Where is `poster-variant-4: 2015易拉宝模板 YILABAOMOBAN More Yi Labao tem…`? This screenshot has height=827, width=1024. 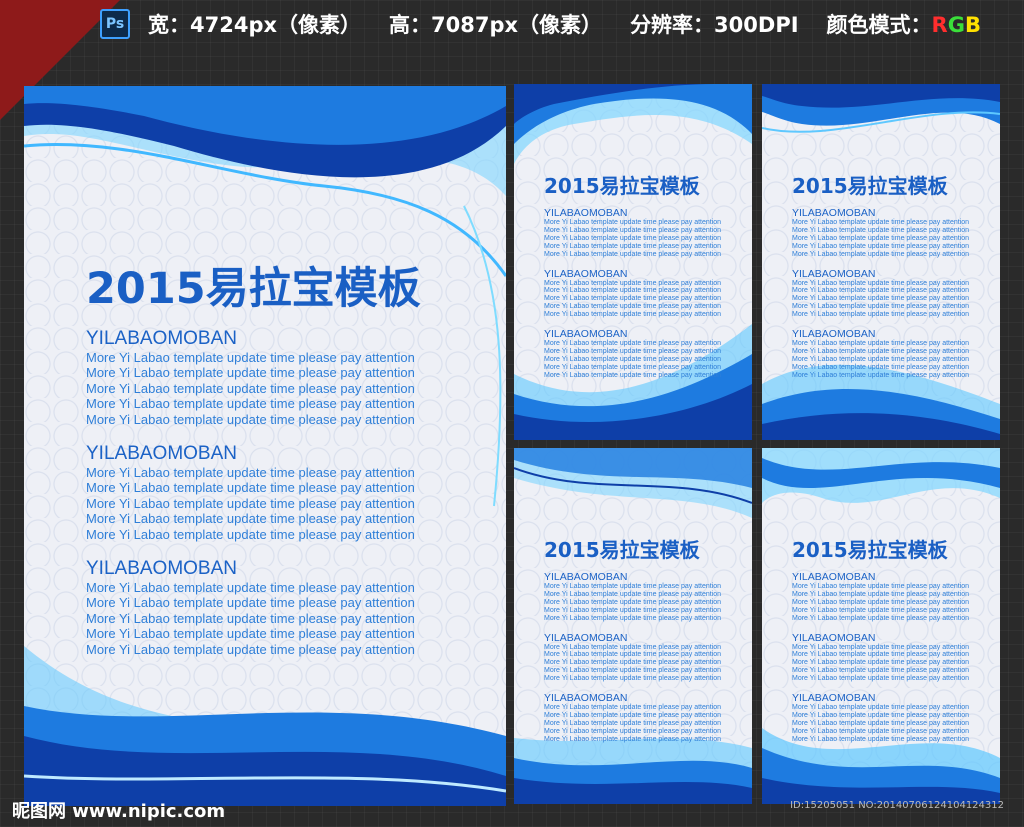 poster-variant-4: 2015易拉宝模板 YILABAOMOBAN More Yi Labao tem… is located at coordinates (881, 626).